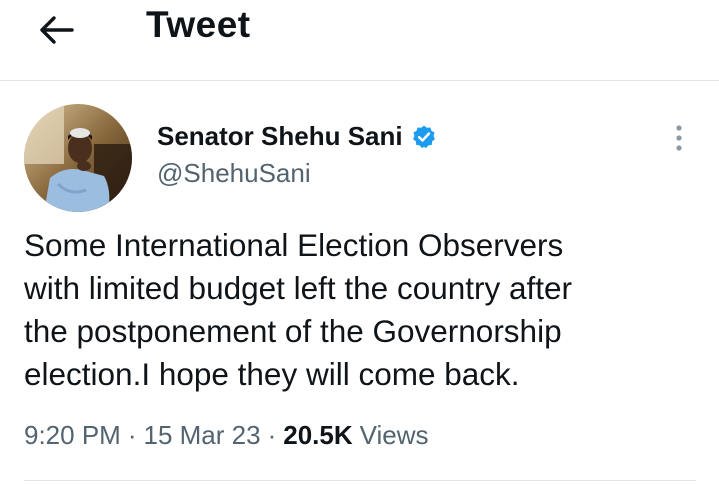  Describe the element at coordinates (317, 435) in the screenshot. I see `views-count: 20.5K` at that location.